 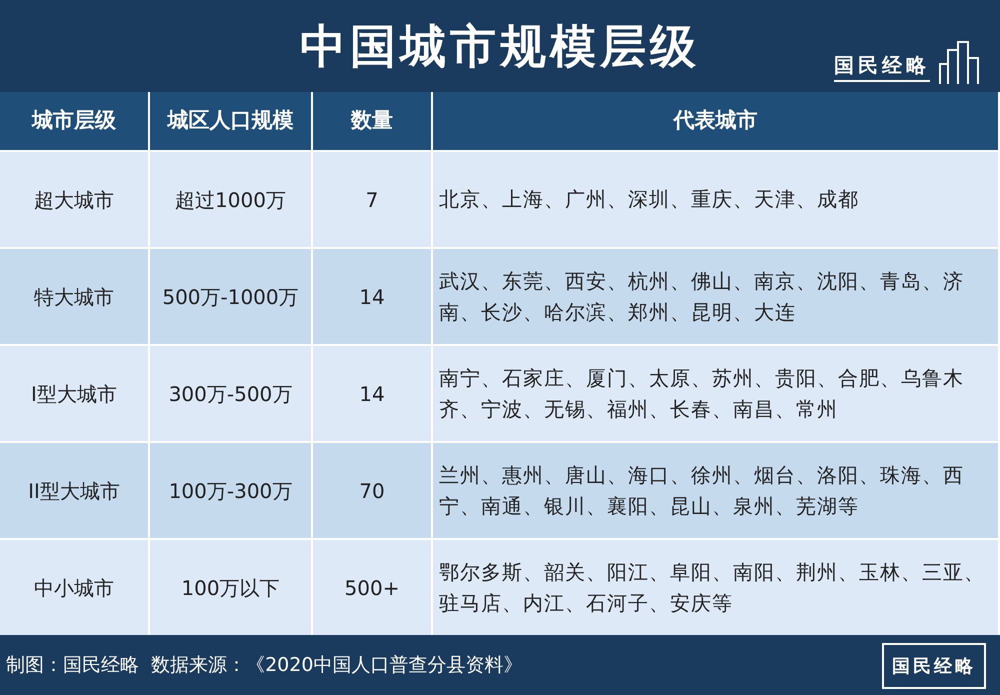 What do you see at coordinates (500, 46) in the screenshot?
I see `page-title: 中国城市规模层级` at bounding box center [500, 46].